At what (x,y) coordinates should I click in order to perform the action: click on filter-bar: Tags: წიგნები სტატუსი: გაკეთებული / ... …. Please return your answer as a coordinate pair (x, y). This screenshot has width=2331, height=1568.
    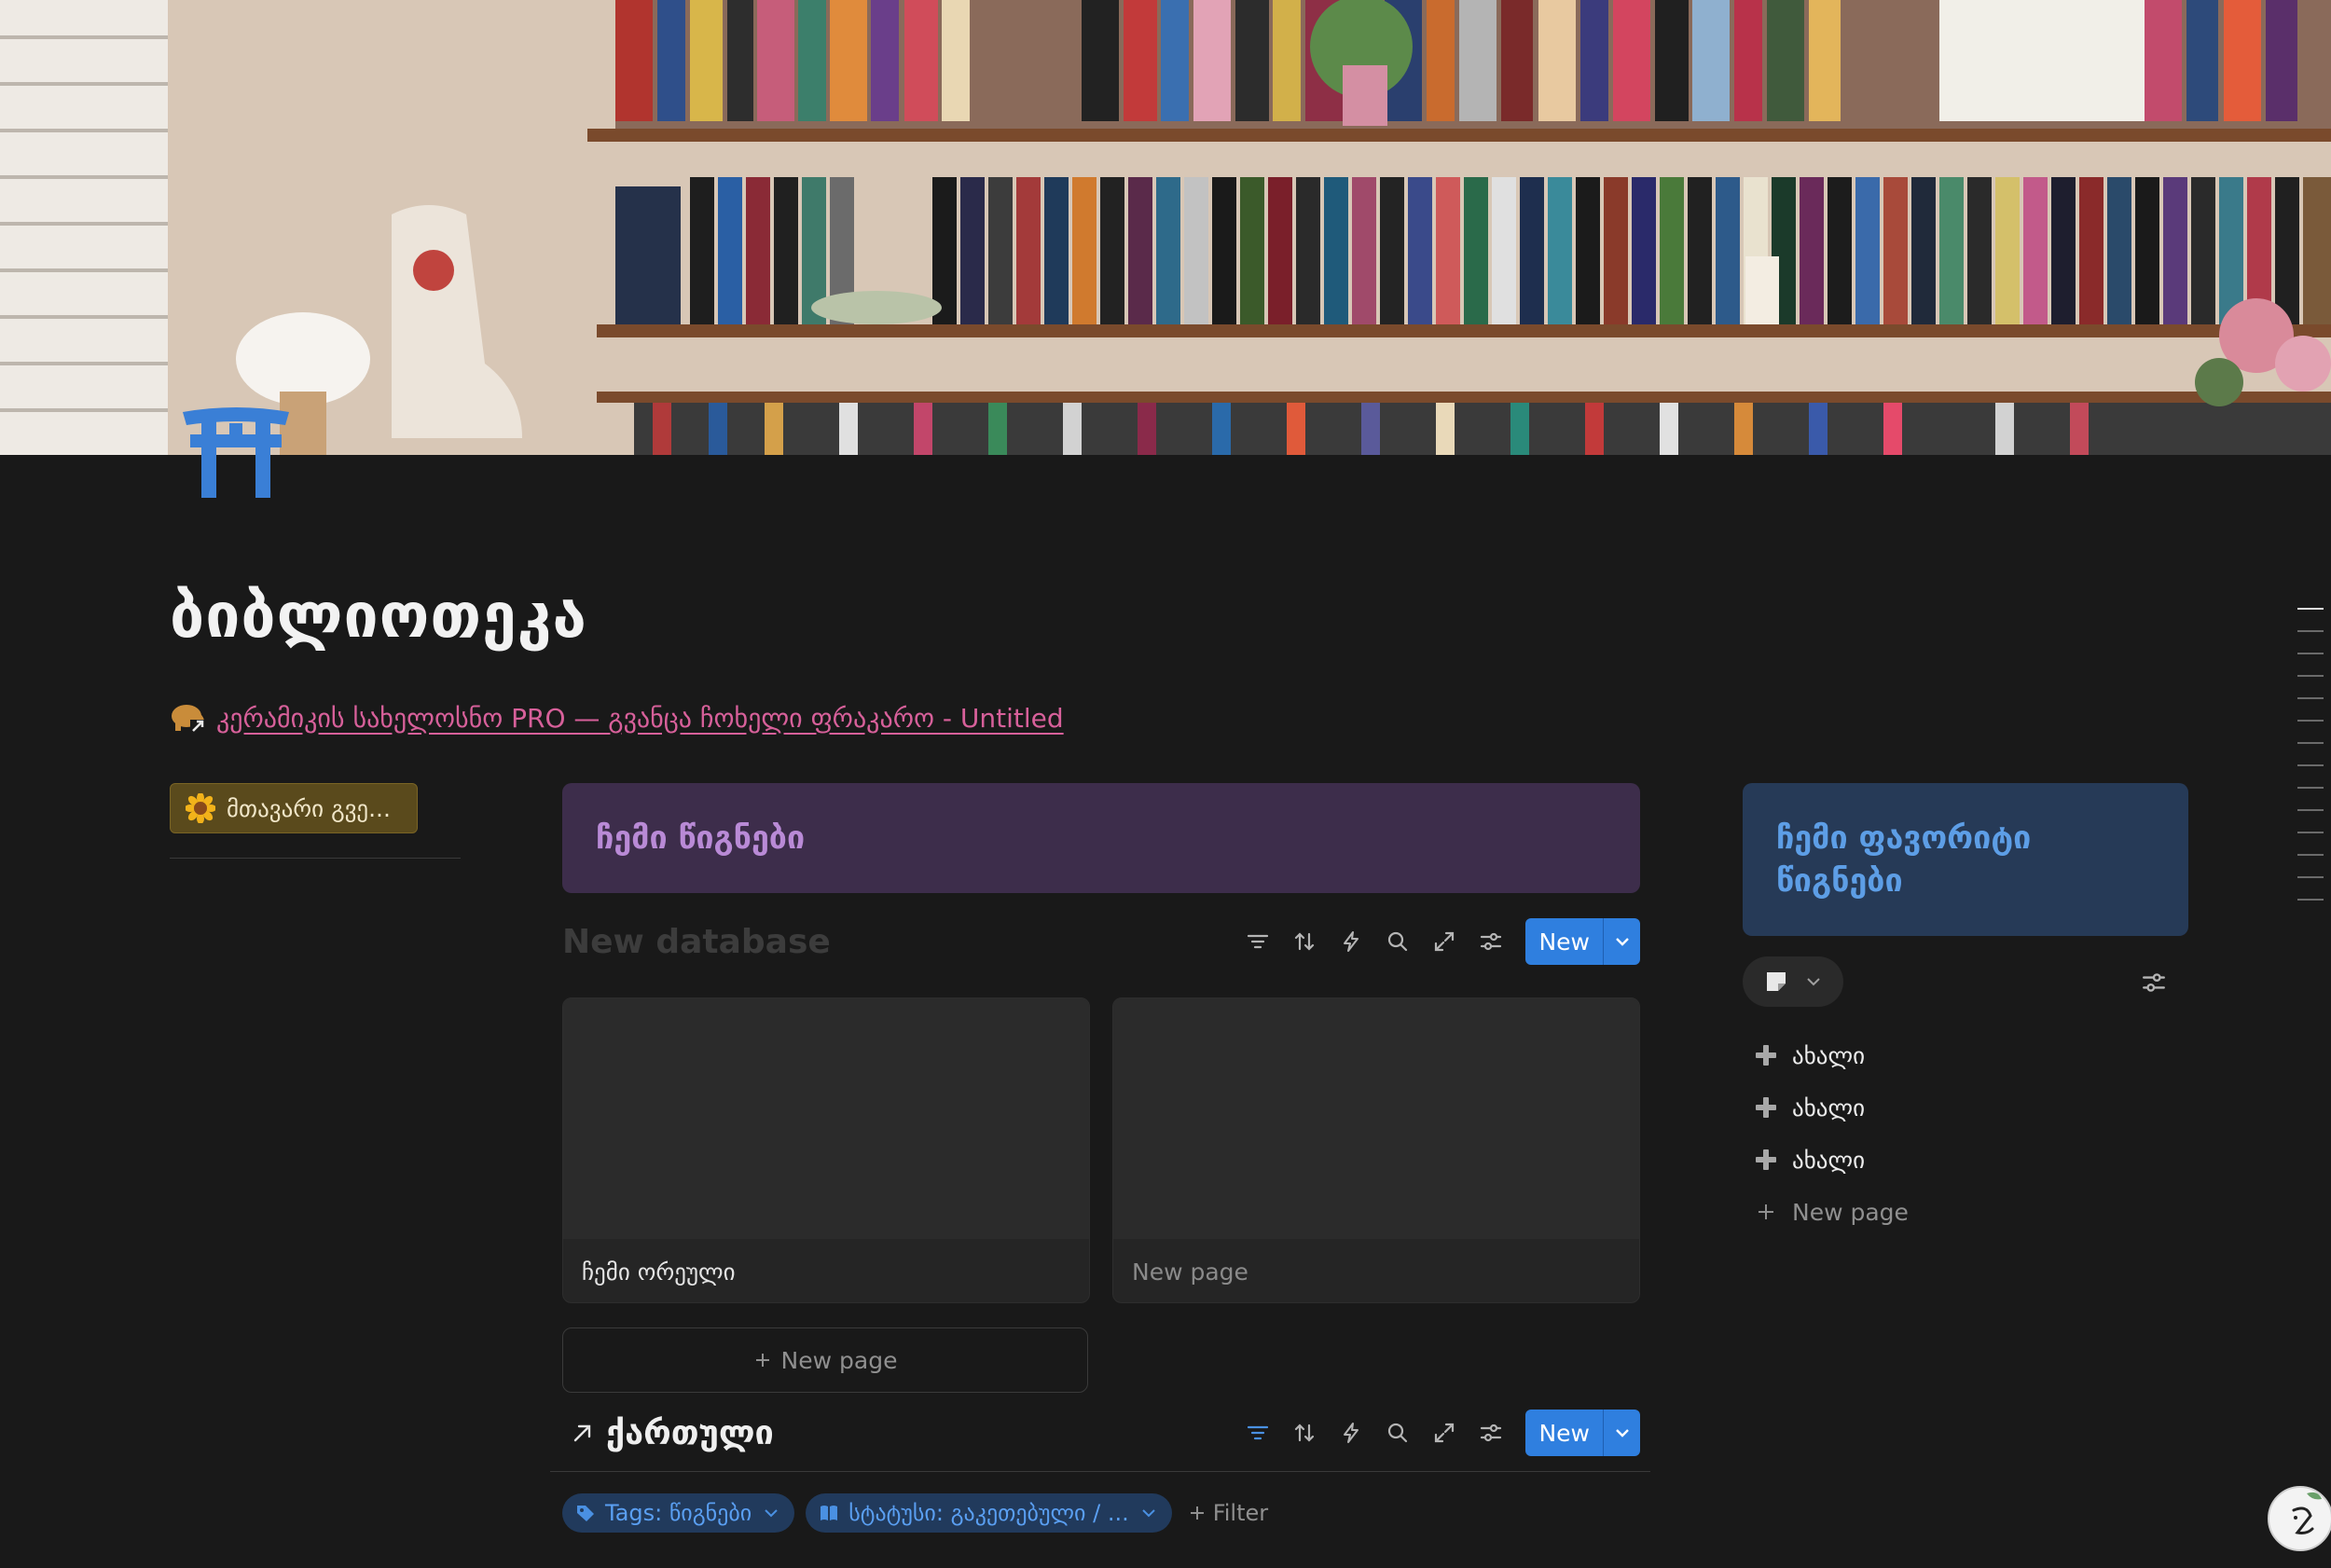
    Looking at the image, I should click on (915, 1513).